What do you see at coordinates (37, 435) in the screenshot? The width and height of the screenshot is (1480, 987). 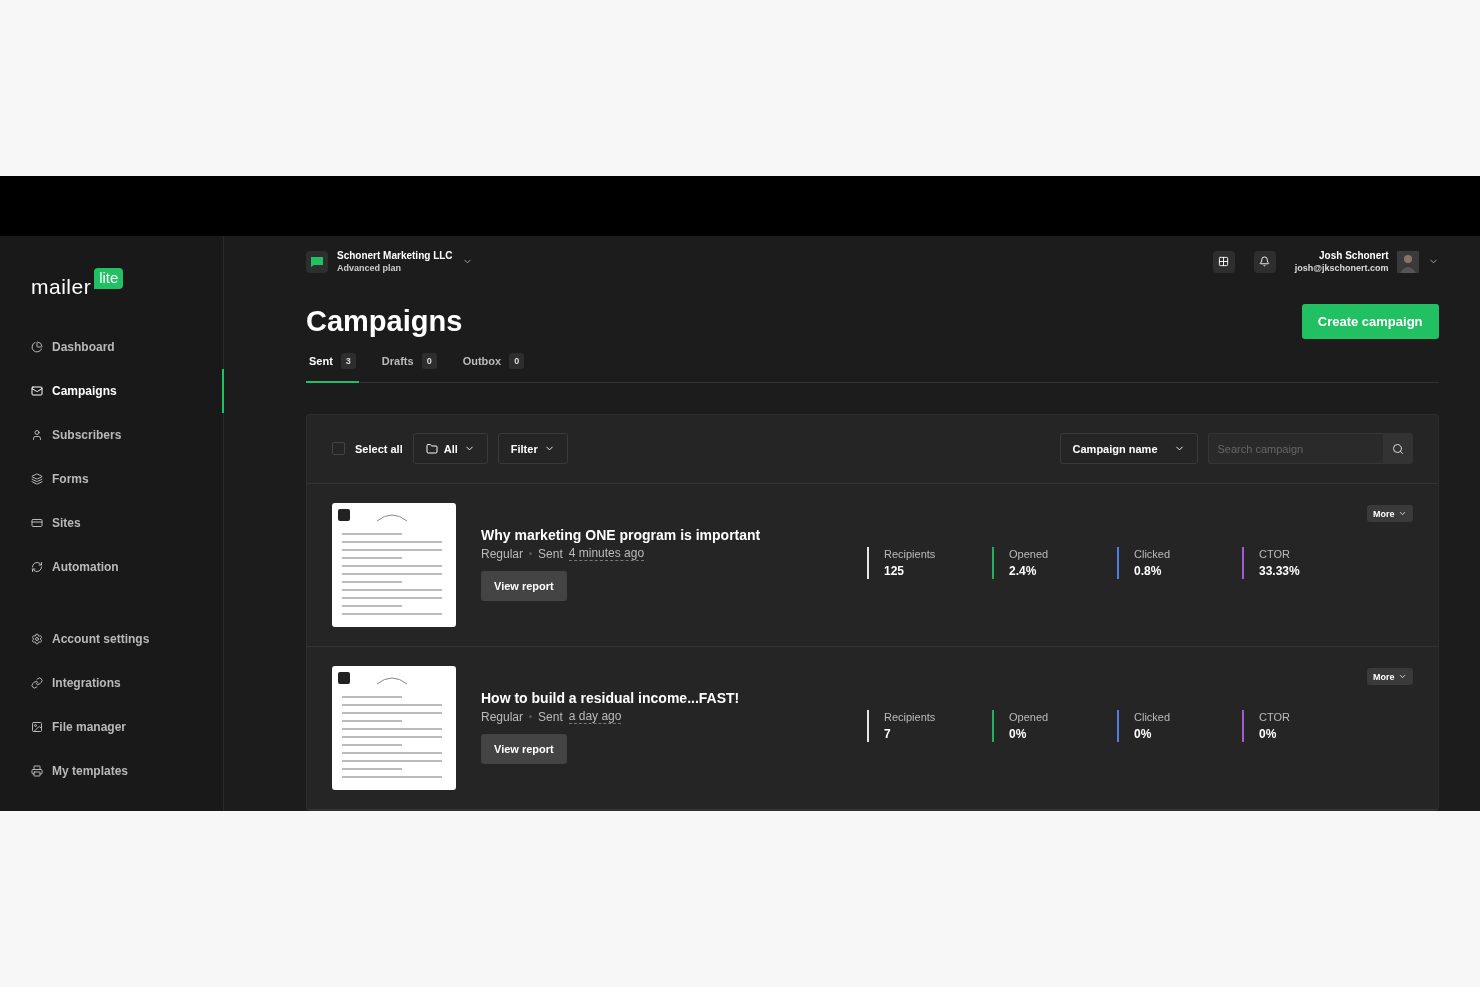 I see `user-icon` at bounding box center [37, 435].